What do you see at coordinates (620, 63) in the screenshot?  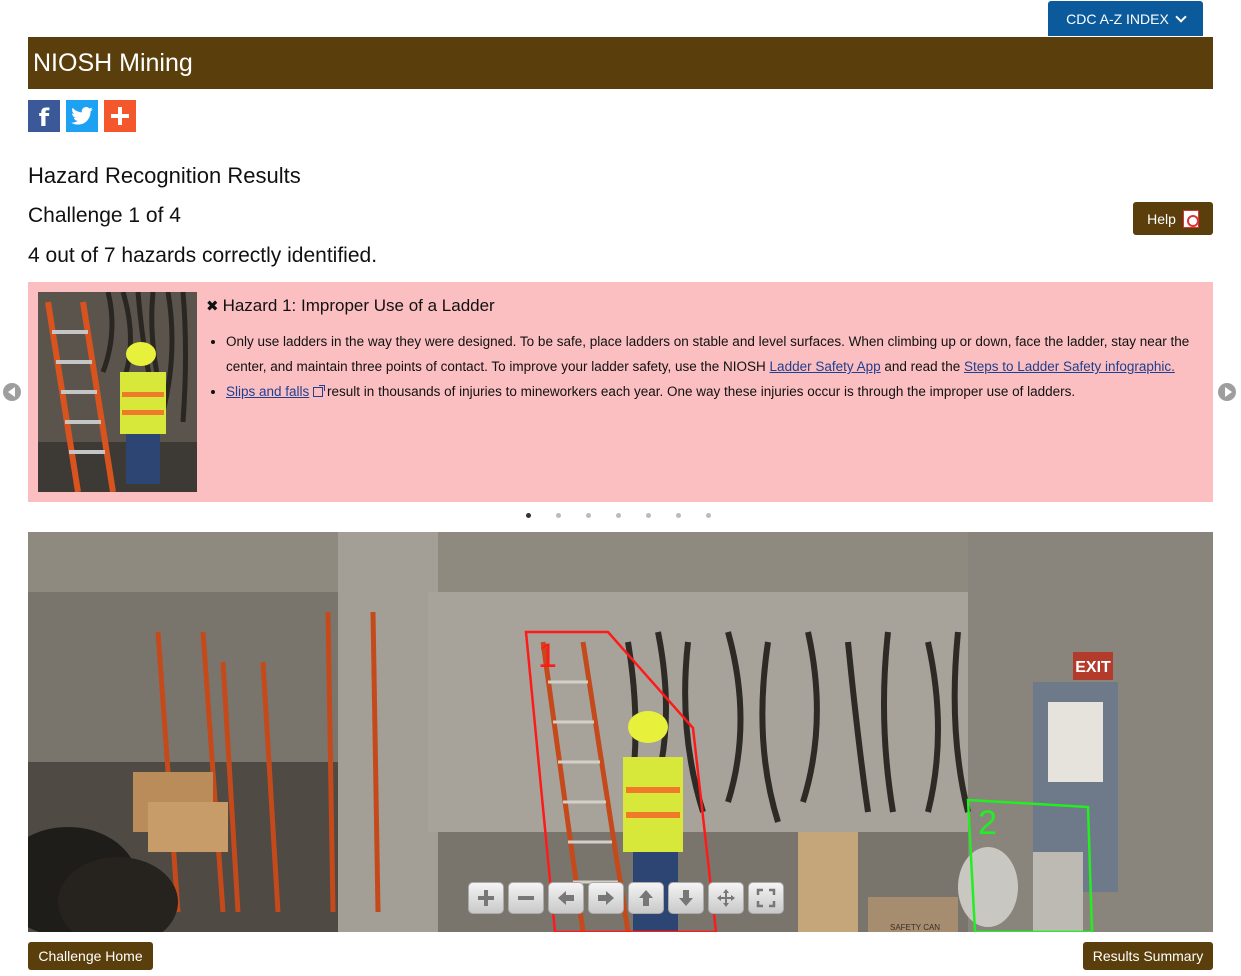 I see `site-banner: NIOSH Mining` at bounding box center [620, 63].